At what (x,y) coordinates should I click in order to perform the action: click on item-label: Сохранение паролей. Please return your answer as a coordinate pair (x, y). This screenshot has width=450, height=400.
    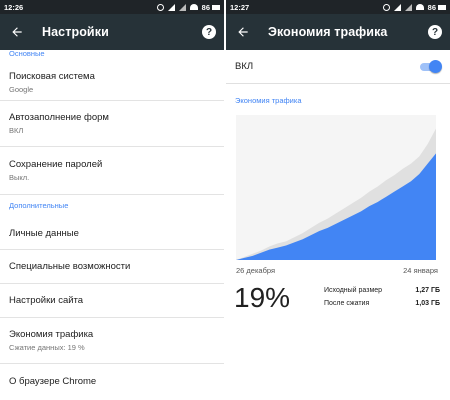
    Looking at the image, I should click on (56, 164).